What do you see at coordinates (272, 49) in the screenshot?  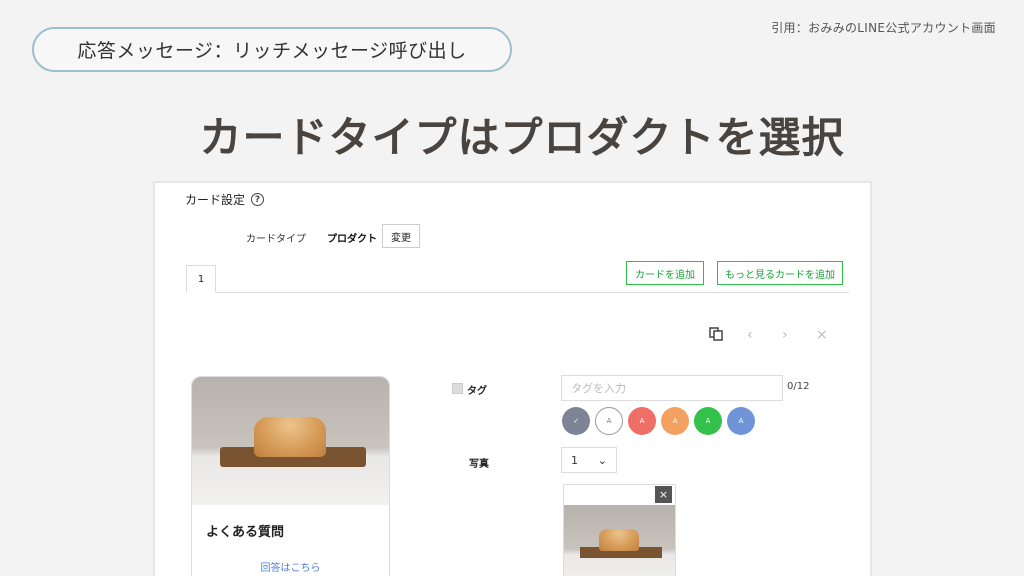 I see `section-title-pill: 応答メッセージ：リッチメッセージ呼び出し` at bounding box center [272, 49].